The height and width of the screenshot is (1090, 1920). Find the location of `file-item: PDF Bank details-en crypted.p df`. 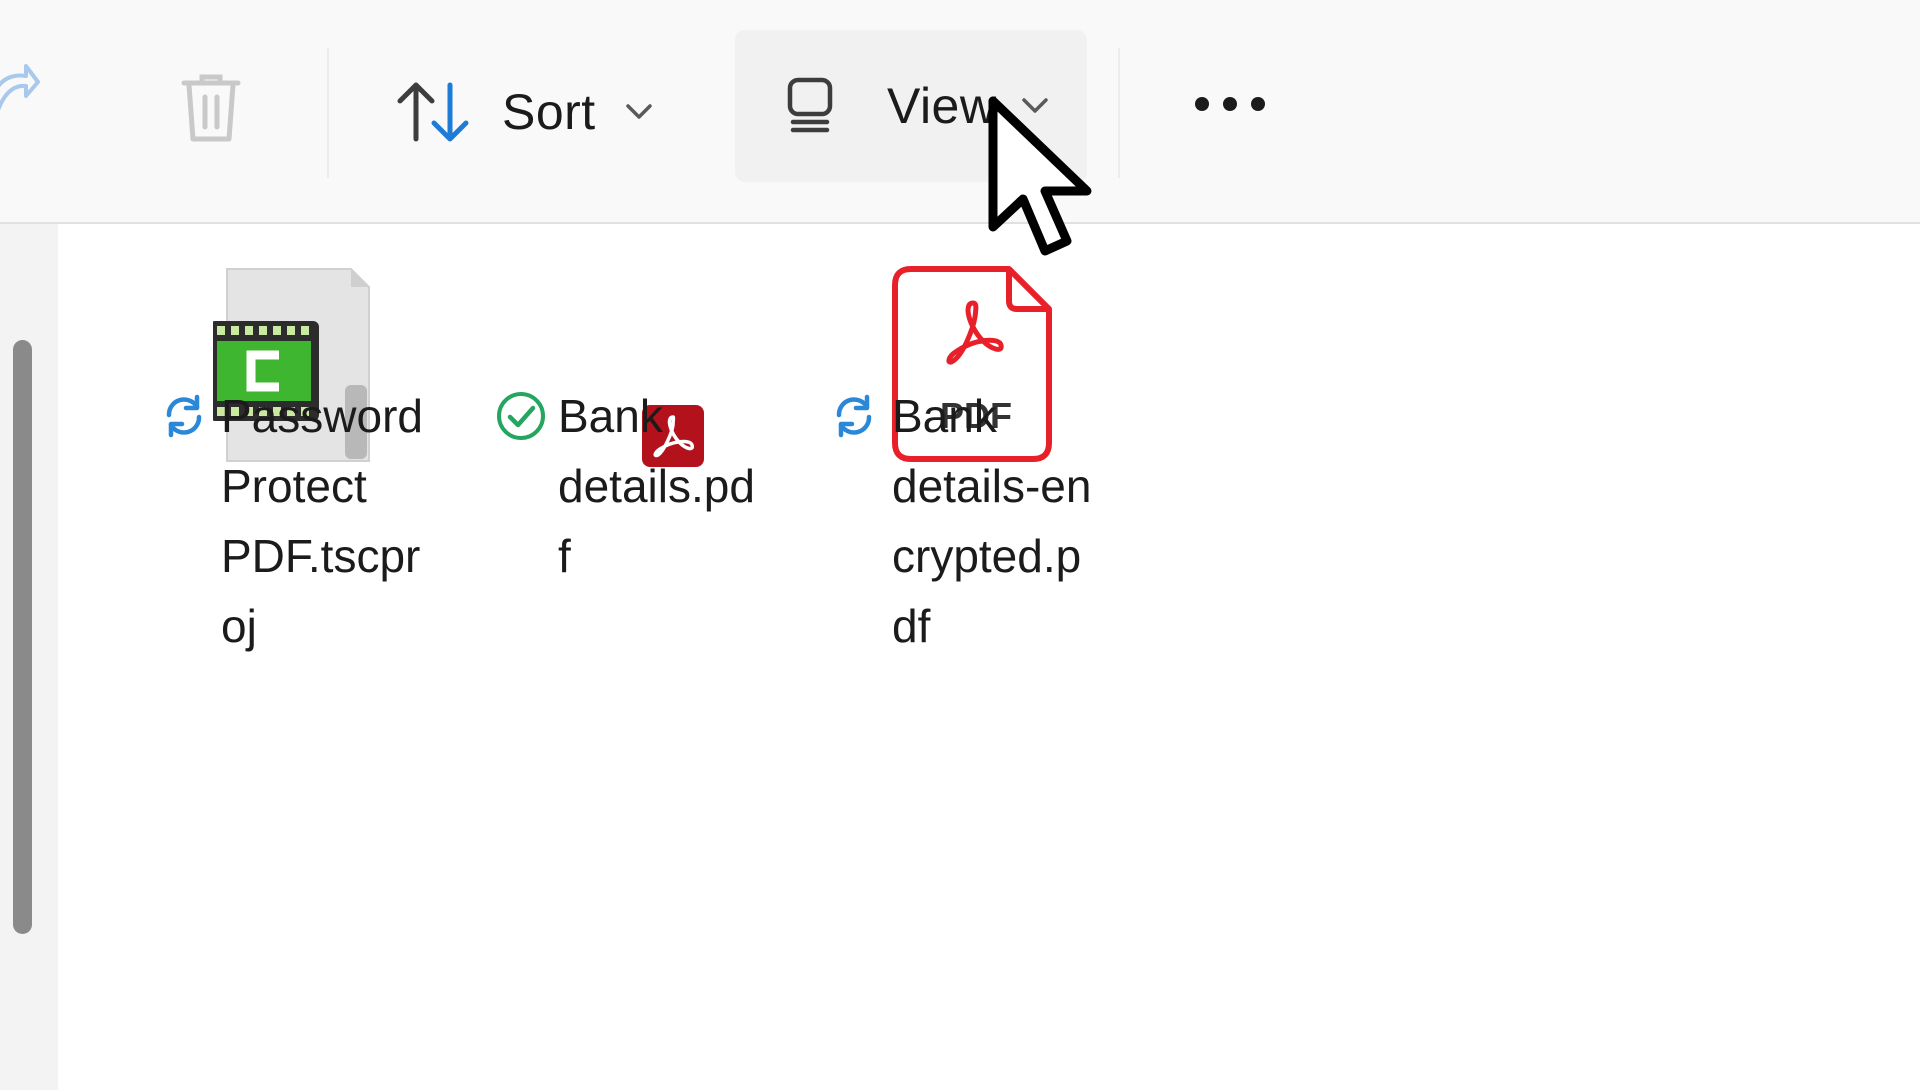

file-item: PDF Bank details-en crypted.p df is located at coordinates (971, 510).